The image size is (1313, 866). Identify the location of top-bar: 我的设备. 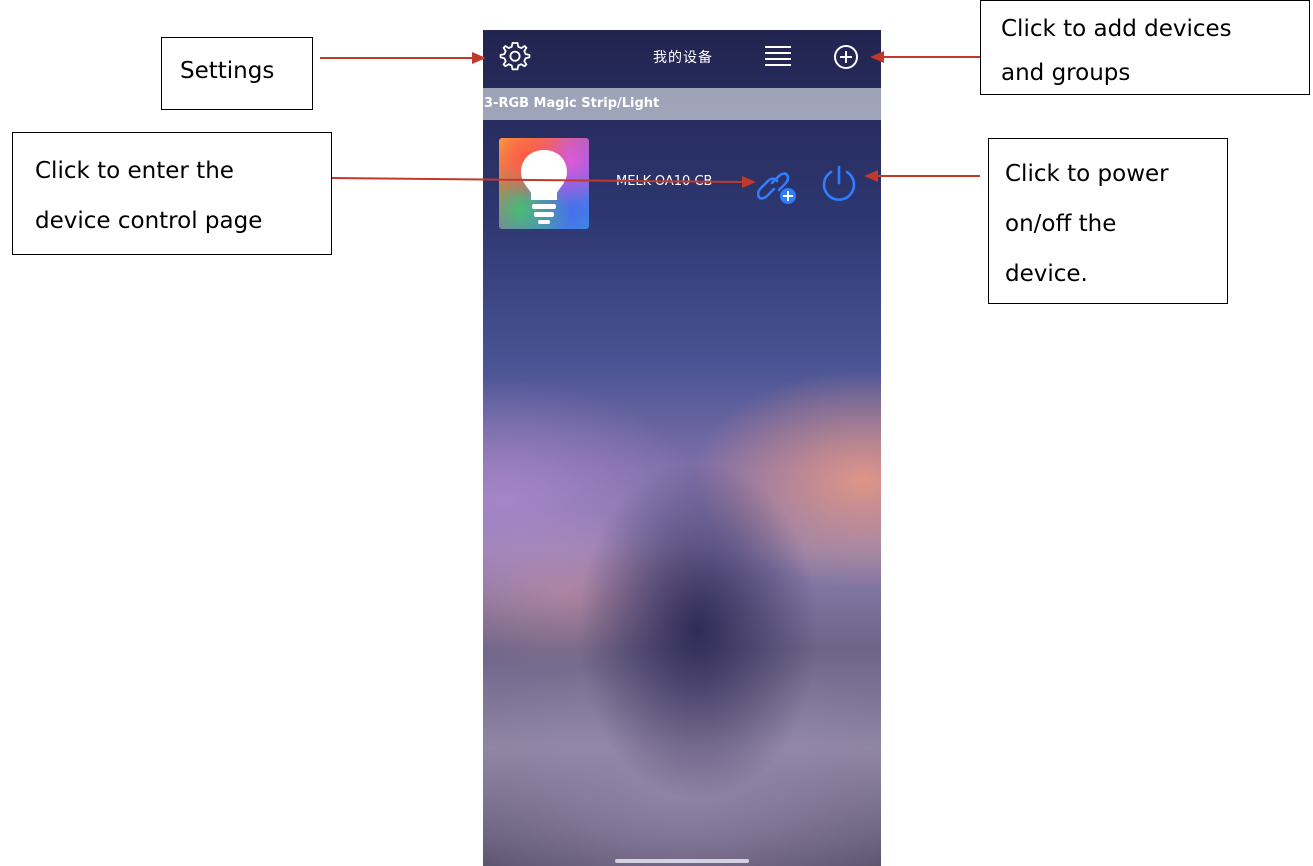
(682, 59).